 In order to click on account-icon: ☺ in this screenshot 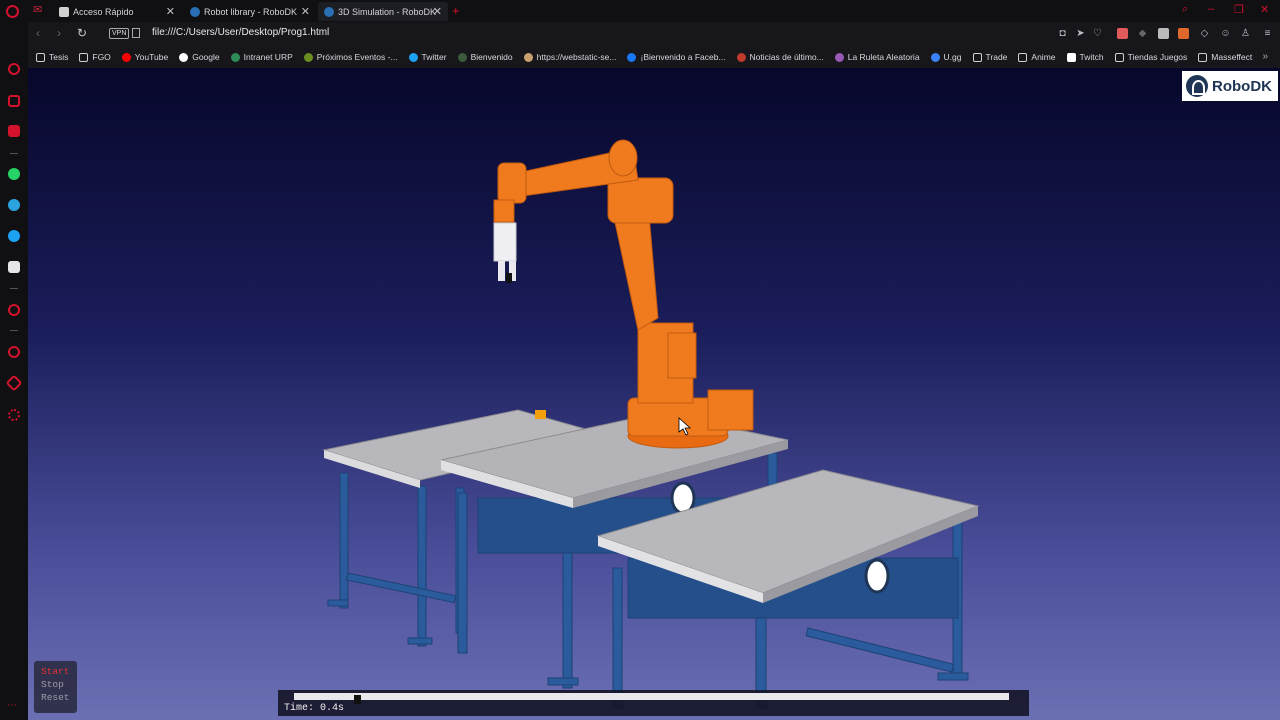, I will do `click(1225, 33)`.